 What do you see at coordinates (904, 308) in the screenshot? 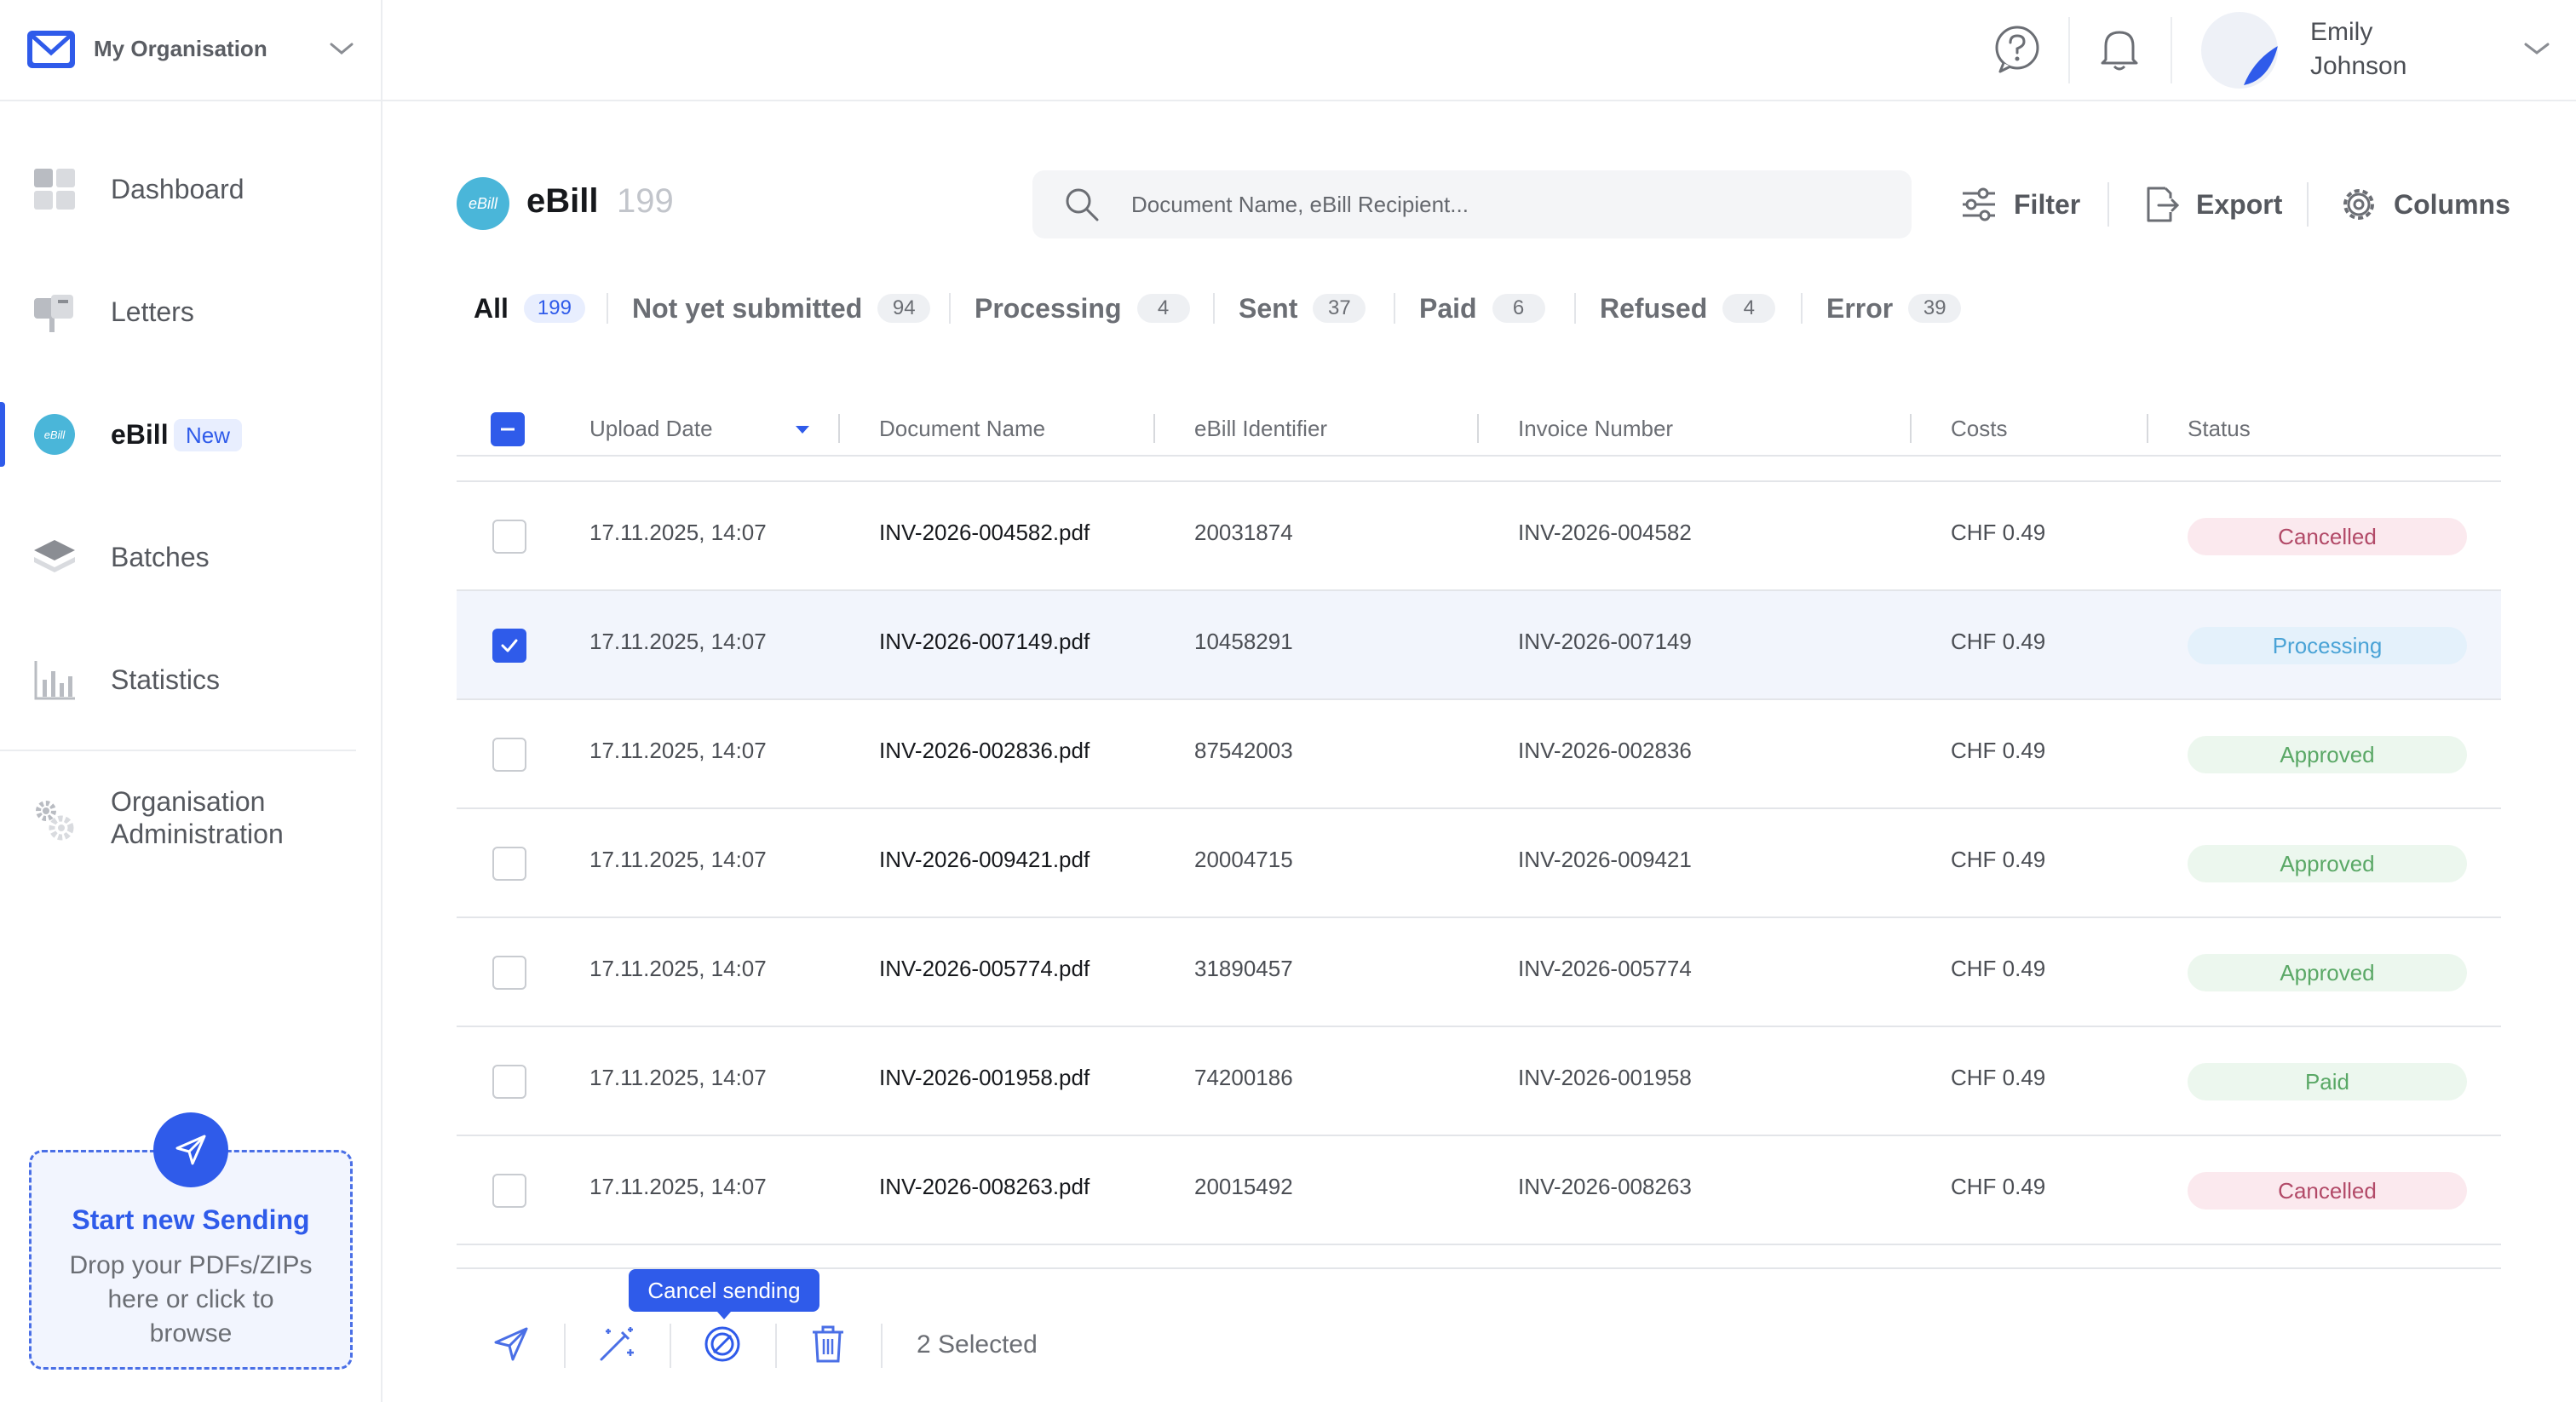
I see `tab-count: 94` at bounding box center [904, 308].